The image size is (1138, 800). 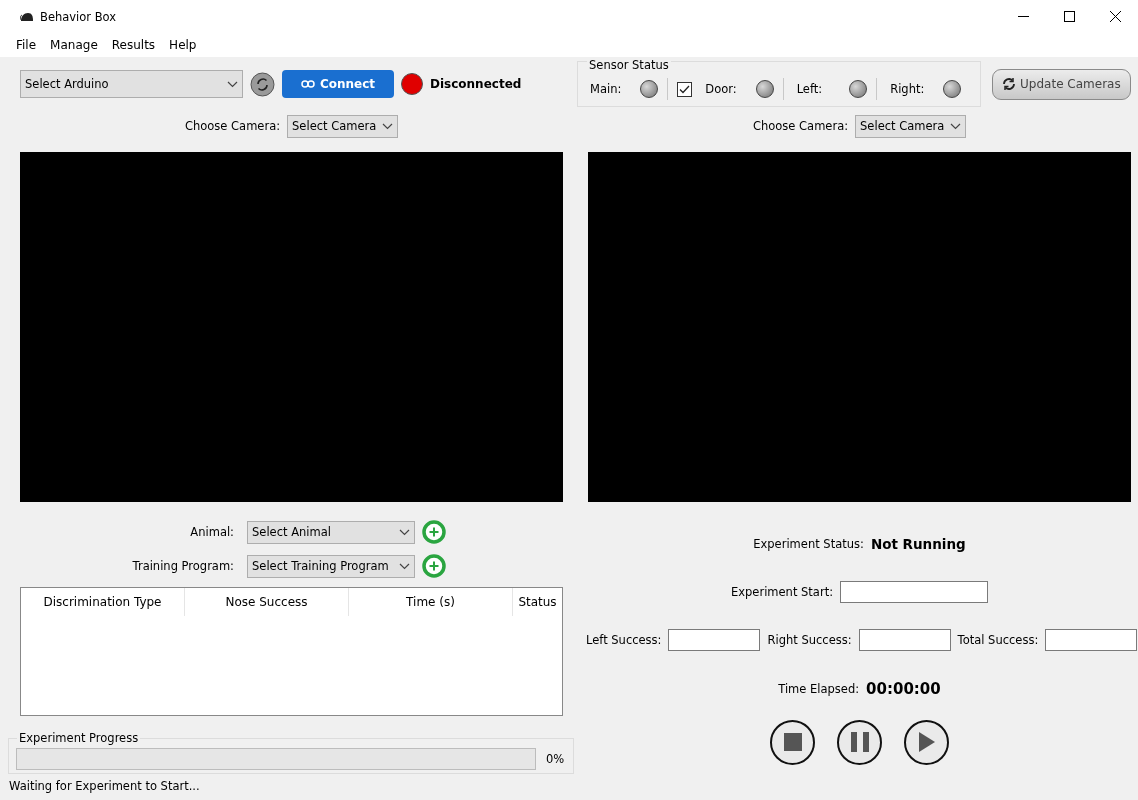 I want to click on play-button, so click(x=926, y=742).